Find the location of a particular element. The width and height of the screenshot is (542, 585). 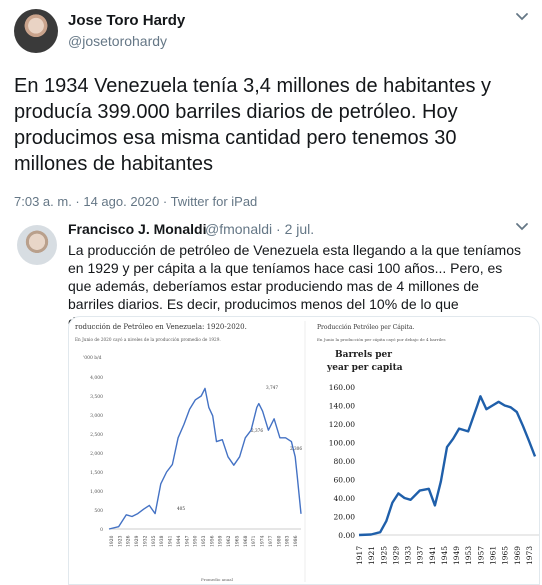

chart2-xtick: 1925 is located at coordinates (383, 555).